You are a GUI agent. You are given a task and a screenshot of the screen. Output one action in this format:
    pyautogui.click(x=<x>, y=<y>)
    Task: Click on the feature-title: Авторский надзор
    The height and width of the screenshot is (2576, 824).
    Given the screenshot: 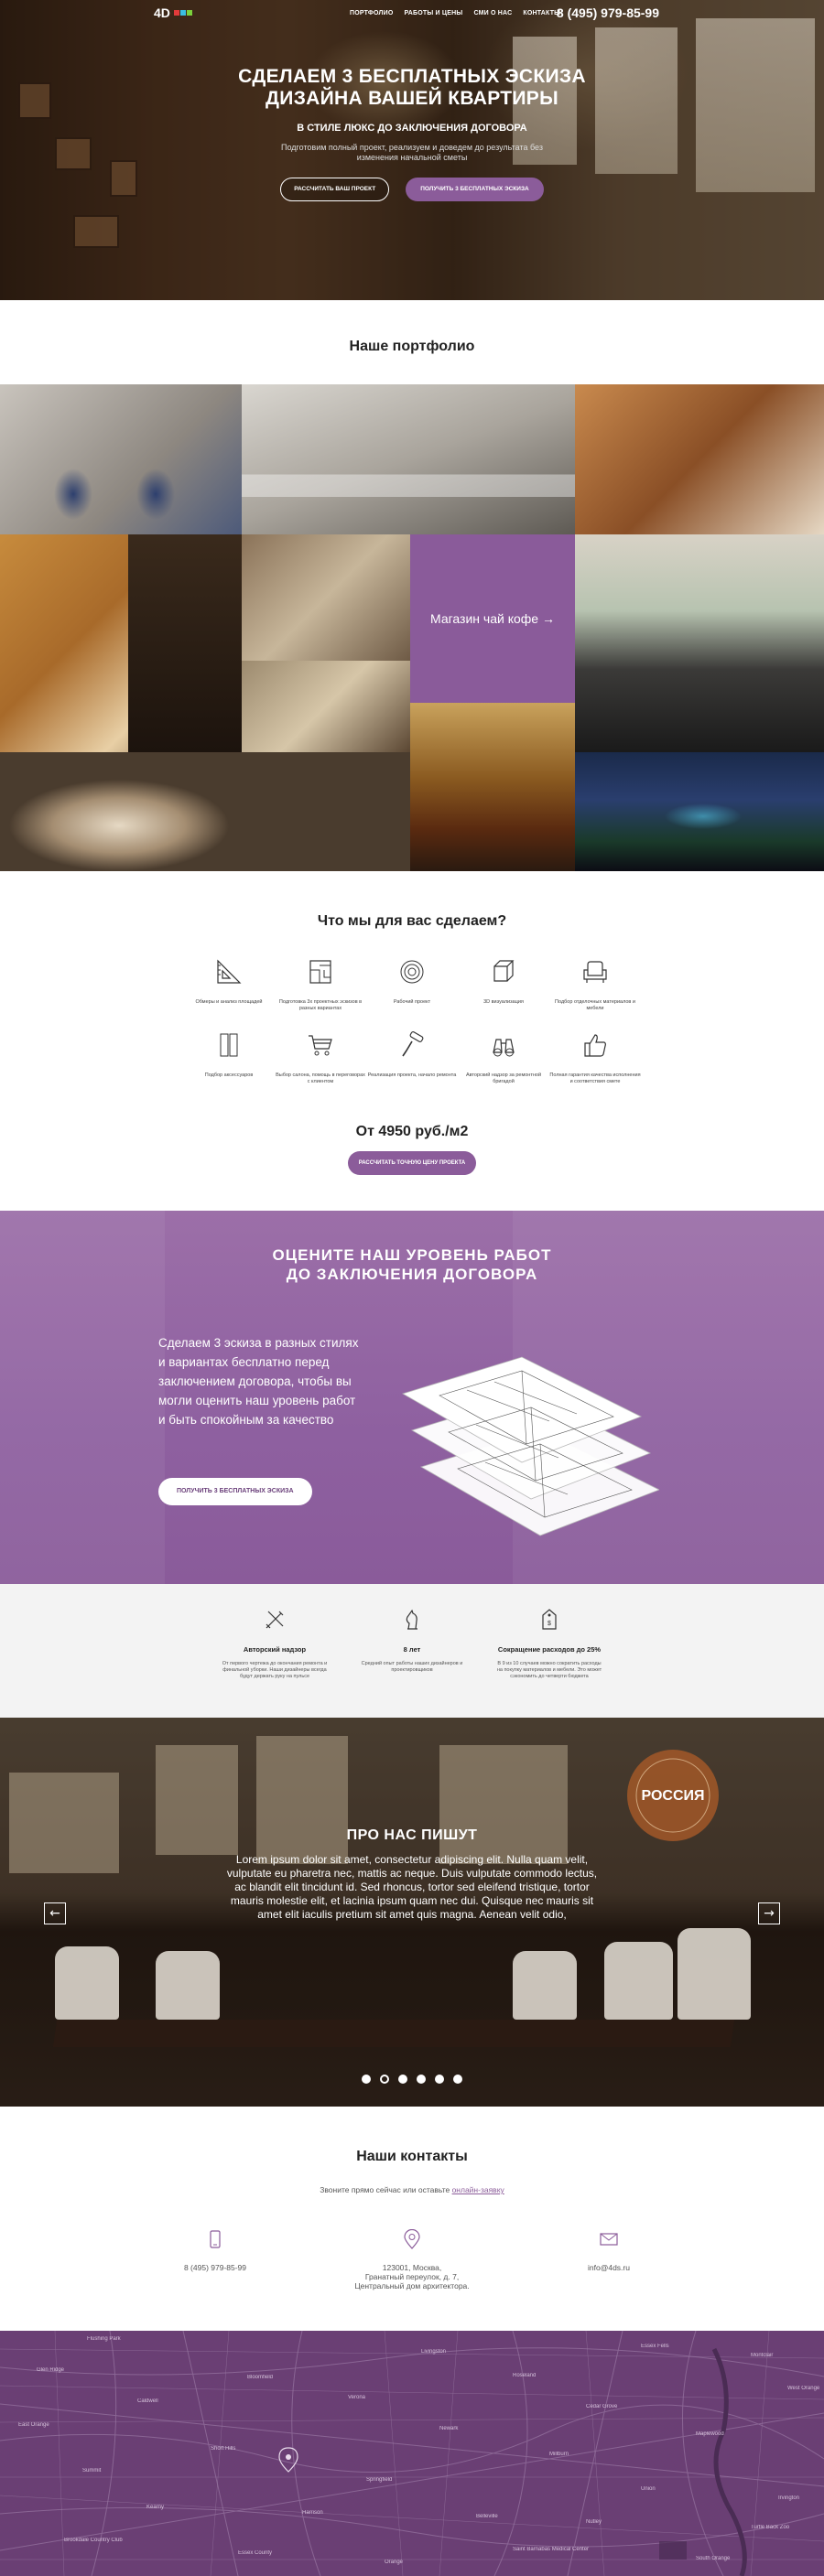 What is the action you would take?
    pyautogui.click(x=275, y=1649)
    